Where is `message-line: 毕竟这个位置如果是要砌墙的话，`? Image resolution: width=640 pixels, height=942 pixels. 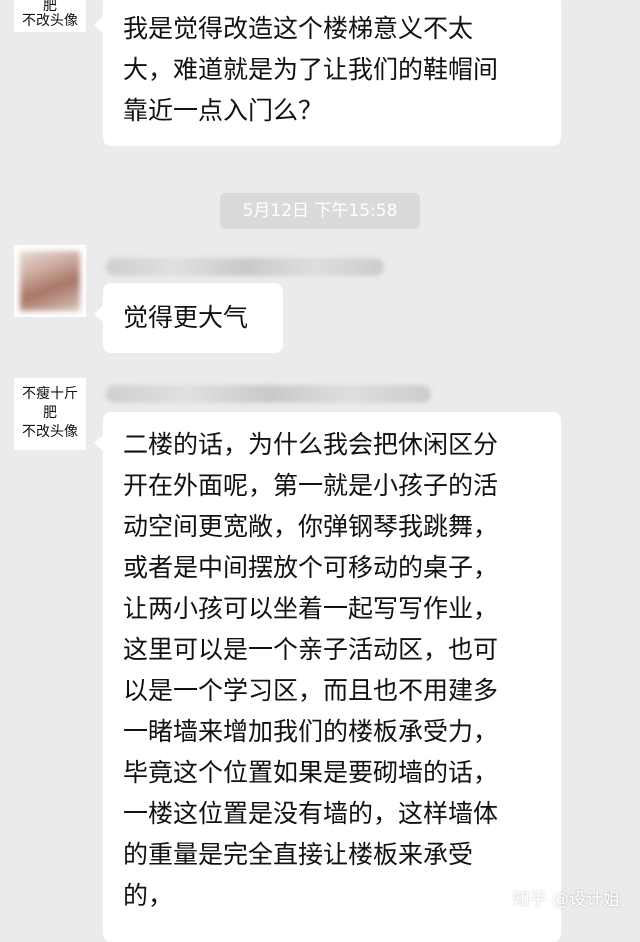
message-line: 毕竟这个位置如果是要砌墙的话， is located at coordinates (311, 772).